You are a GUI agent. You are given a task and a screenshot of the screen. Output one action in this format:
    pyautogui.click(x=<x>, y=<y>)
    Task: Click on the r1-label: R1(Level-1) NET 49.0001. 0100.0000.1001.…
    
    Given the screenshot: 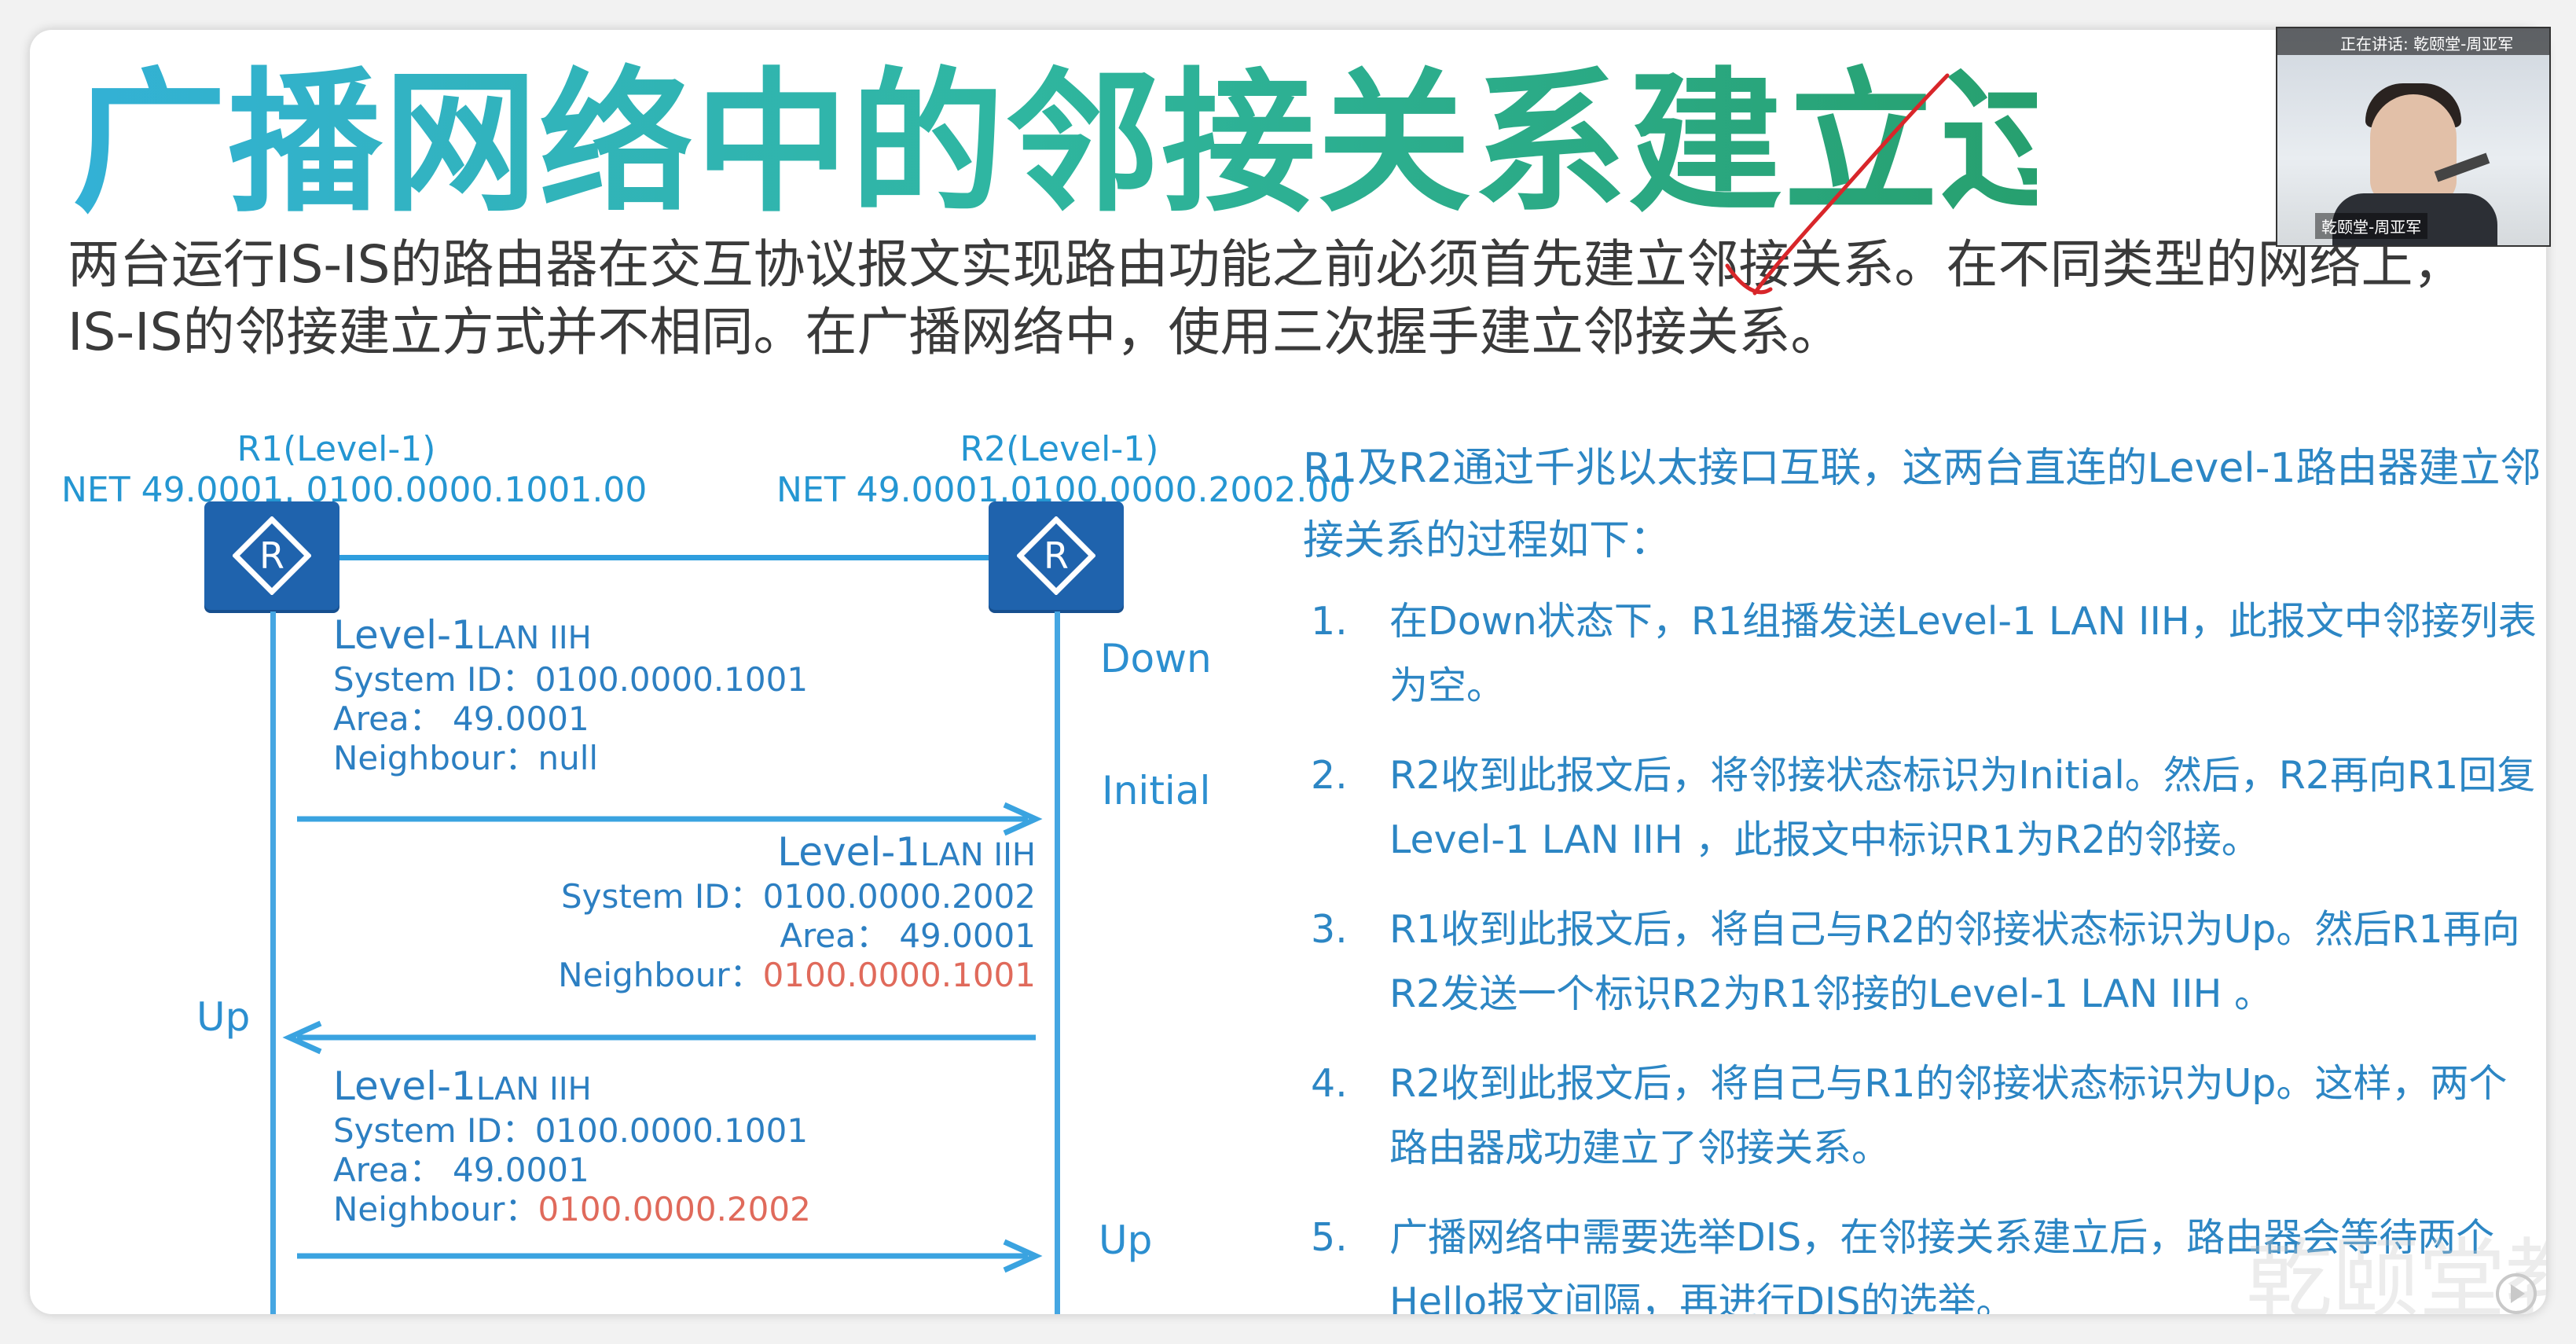 What is the action you would take?
    pyautogui.click(x=354, y=470)
    